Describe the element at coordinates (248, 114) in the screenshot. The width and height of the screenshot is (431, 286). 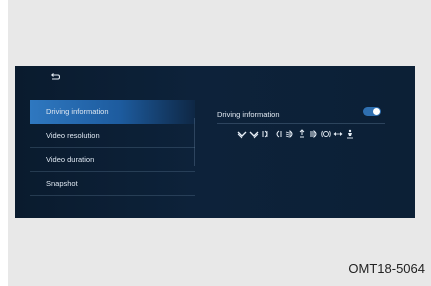
I see `detail-title: Driving information` at that location.